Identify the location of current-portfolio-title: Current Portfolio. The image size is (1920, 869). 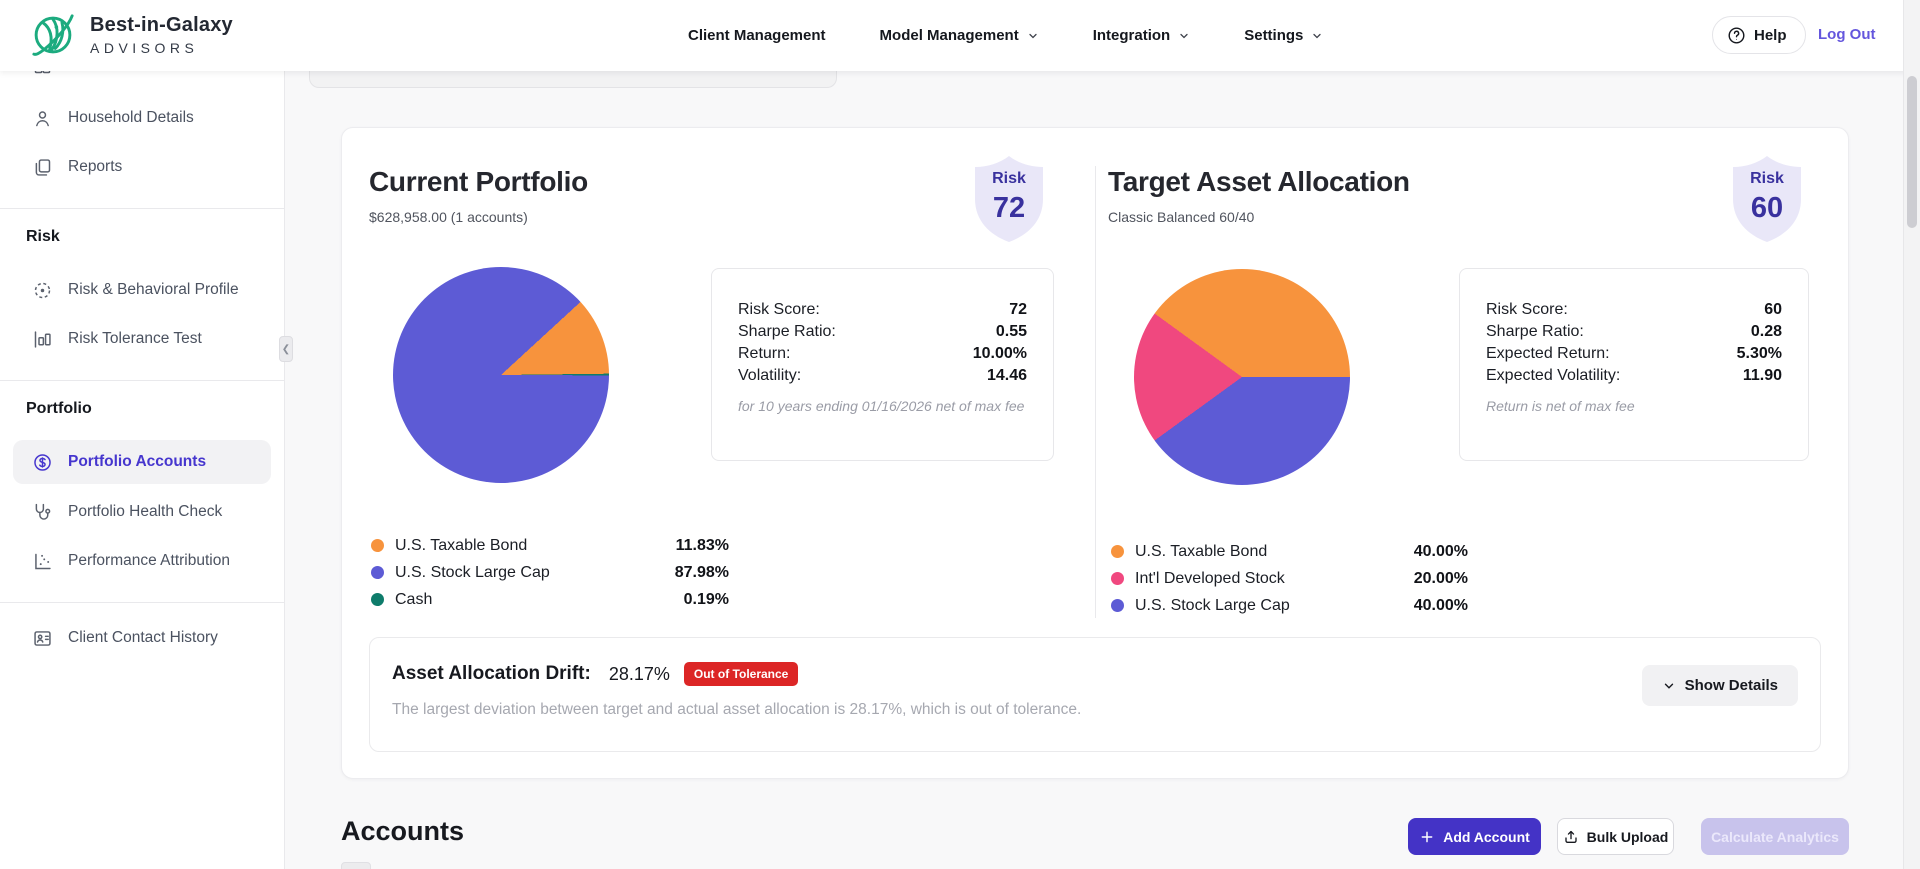
(478, 181).